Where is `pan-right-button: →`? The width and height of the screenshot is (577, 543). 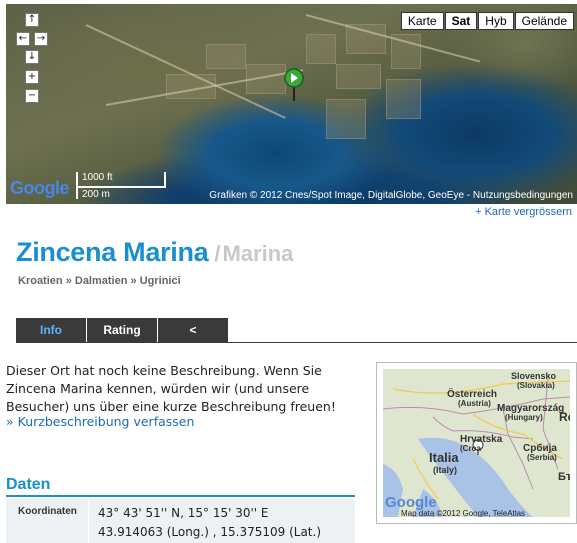
pan-right-button: → is located at coordinates (41, 39).